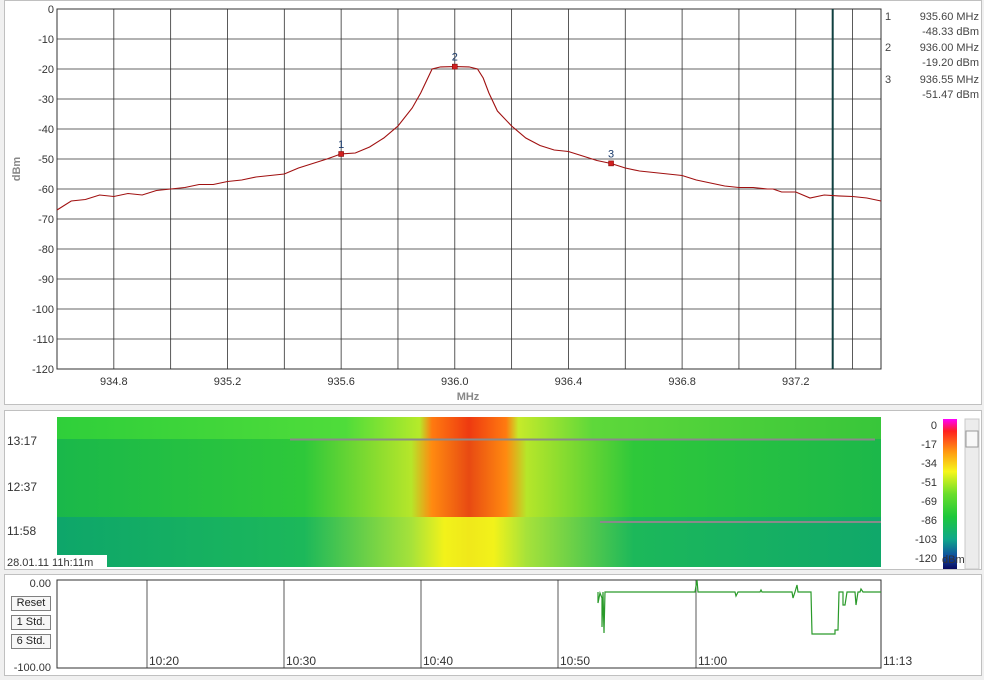  What do you see at coordinates (43, 310) in the screenshot?
I see `y-tick-label: -100` at bounding box center [43, 310].